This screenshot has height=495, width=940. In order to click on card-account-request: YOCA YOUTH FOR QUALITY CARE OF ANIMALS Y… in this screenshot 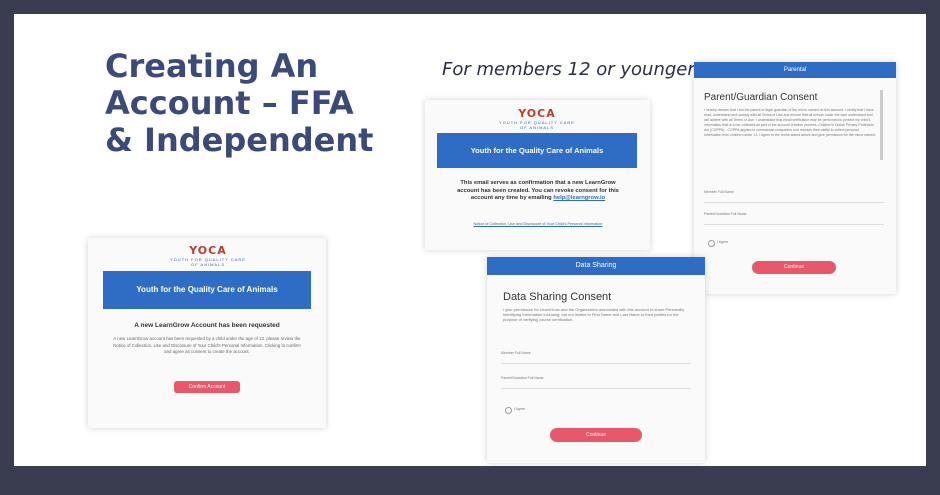, I will do `click(207, 333)`.